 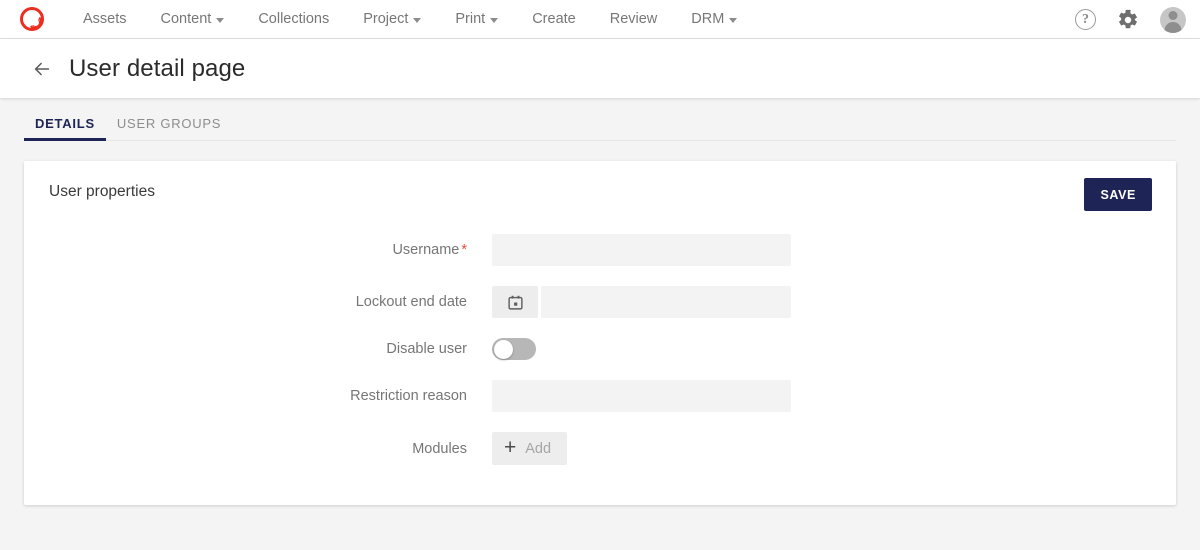 What do you see at coordinates (641, 250) in the screenshot?
I see `username-input` at bounding box center [641, 250].